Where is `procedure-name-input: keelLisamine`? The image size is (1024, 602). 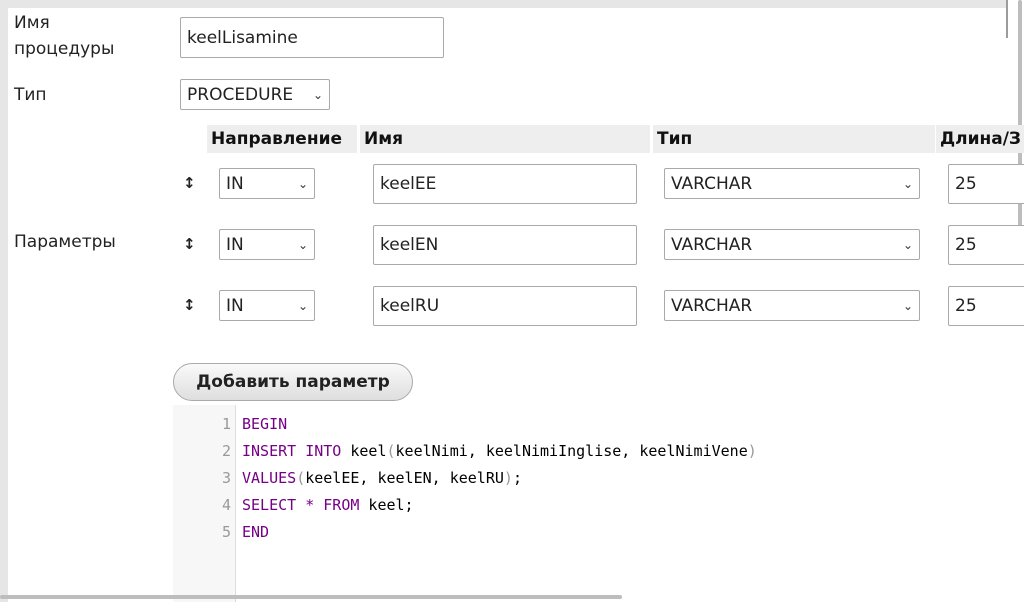
procedure-name-input: keelLisamine is located at coordinates (312, 37).